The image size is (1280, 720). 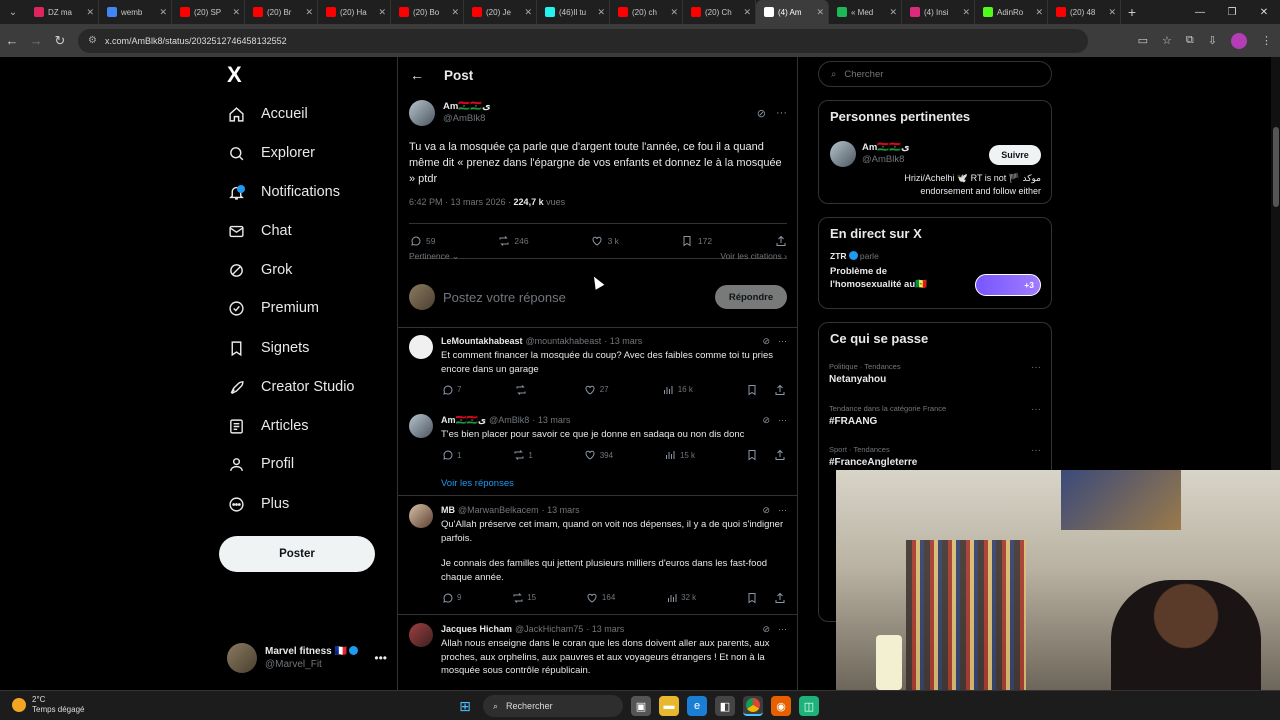 What do you see at coordinates (504, 297) in the screenshot?
I see `reply-input: Postez votre réponse` at bounding box center [504, 297].